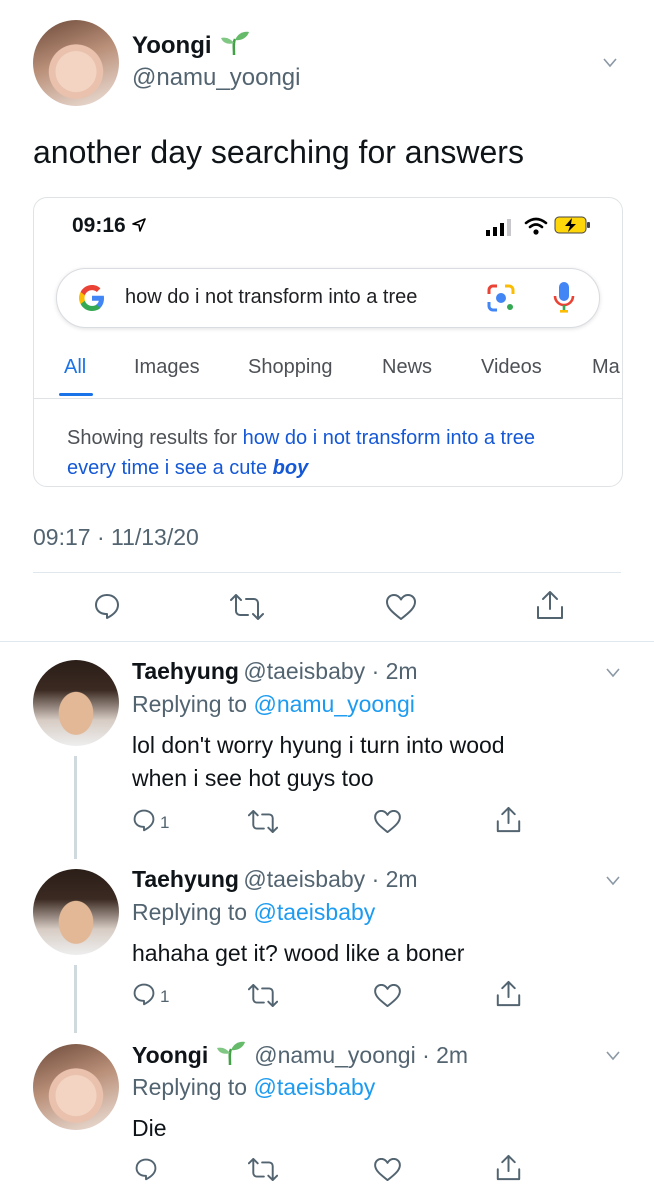 Image resolution: width=654 pixels, height=1200 pixels. I want to click on search-query: how do i not transform into a tree, so click(296, 297).